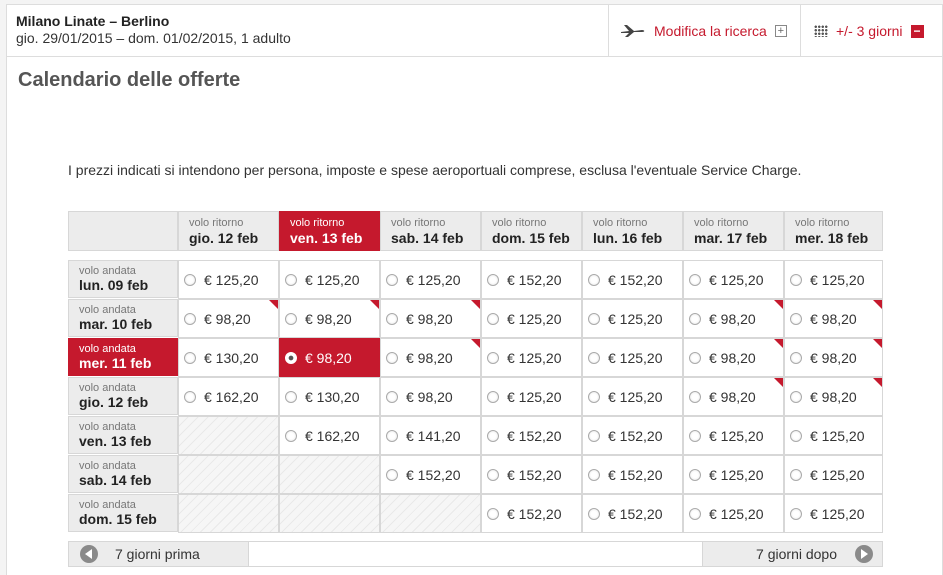 This screenshot has height=575, width=943. What do you see at coordinates (430, 435) in the screenshot?
I see `fare-option: € 141,20` at bounding box center [430, 435].